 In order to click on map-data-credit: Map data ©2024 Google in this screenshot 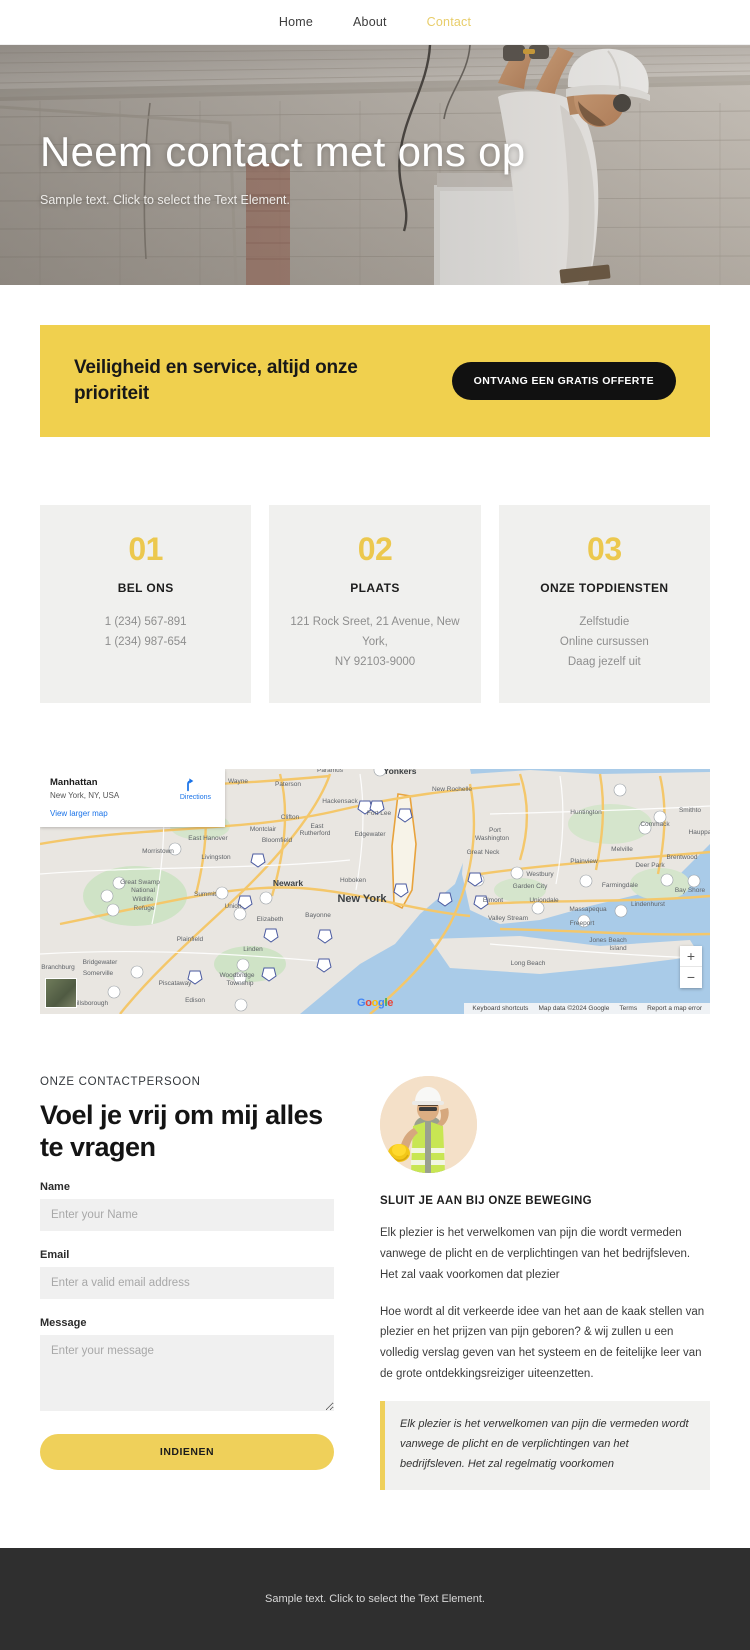, I will do `click(574, 1008)`.